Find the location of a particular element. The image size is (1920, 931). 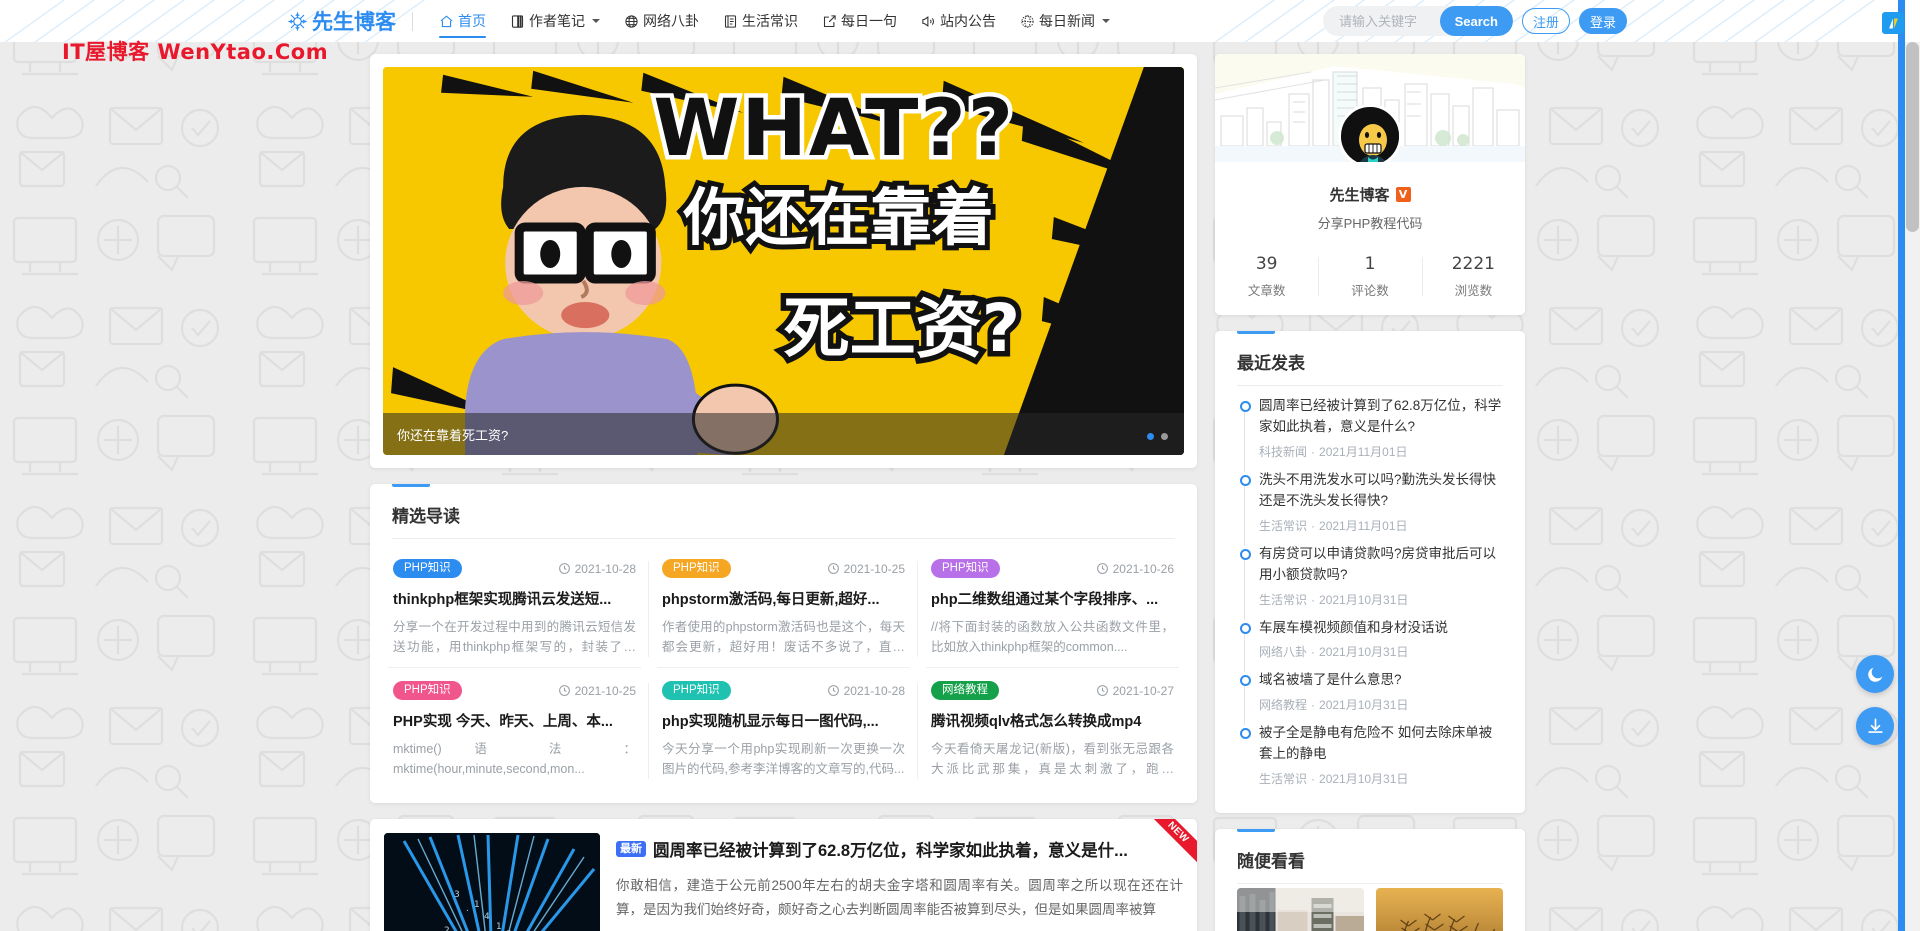

recent-post-title: 圆周率已经被计算到了62.8万亿位，科学家如此执着，意义是什么? is located at coordinates (1381, 417).